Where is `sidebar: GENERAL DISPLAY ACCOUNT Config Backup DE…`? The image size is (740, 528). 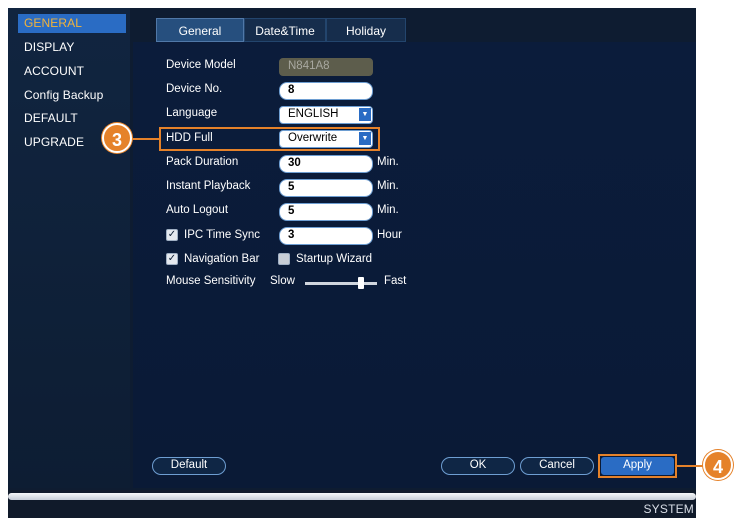
sidebar: GENERAL DISPLAY ACCOUNT Config Backup DE… is located at coordinates (69, 248).